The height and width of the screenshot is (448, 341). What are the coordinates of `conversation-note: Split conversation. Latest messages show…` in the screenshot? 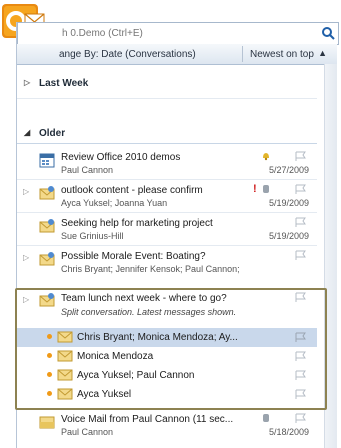 It's located at (149, 312).